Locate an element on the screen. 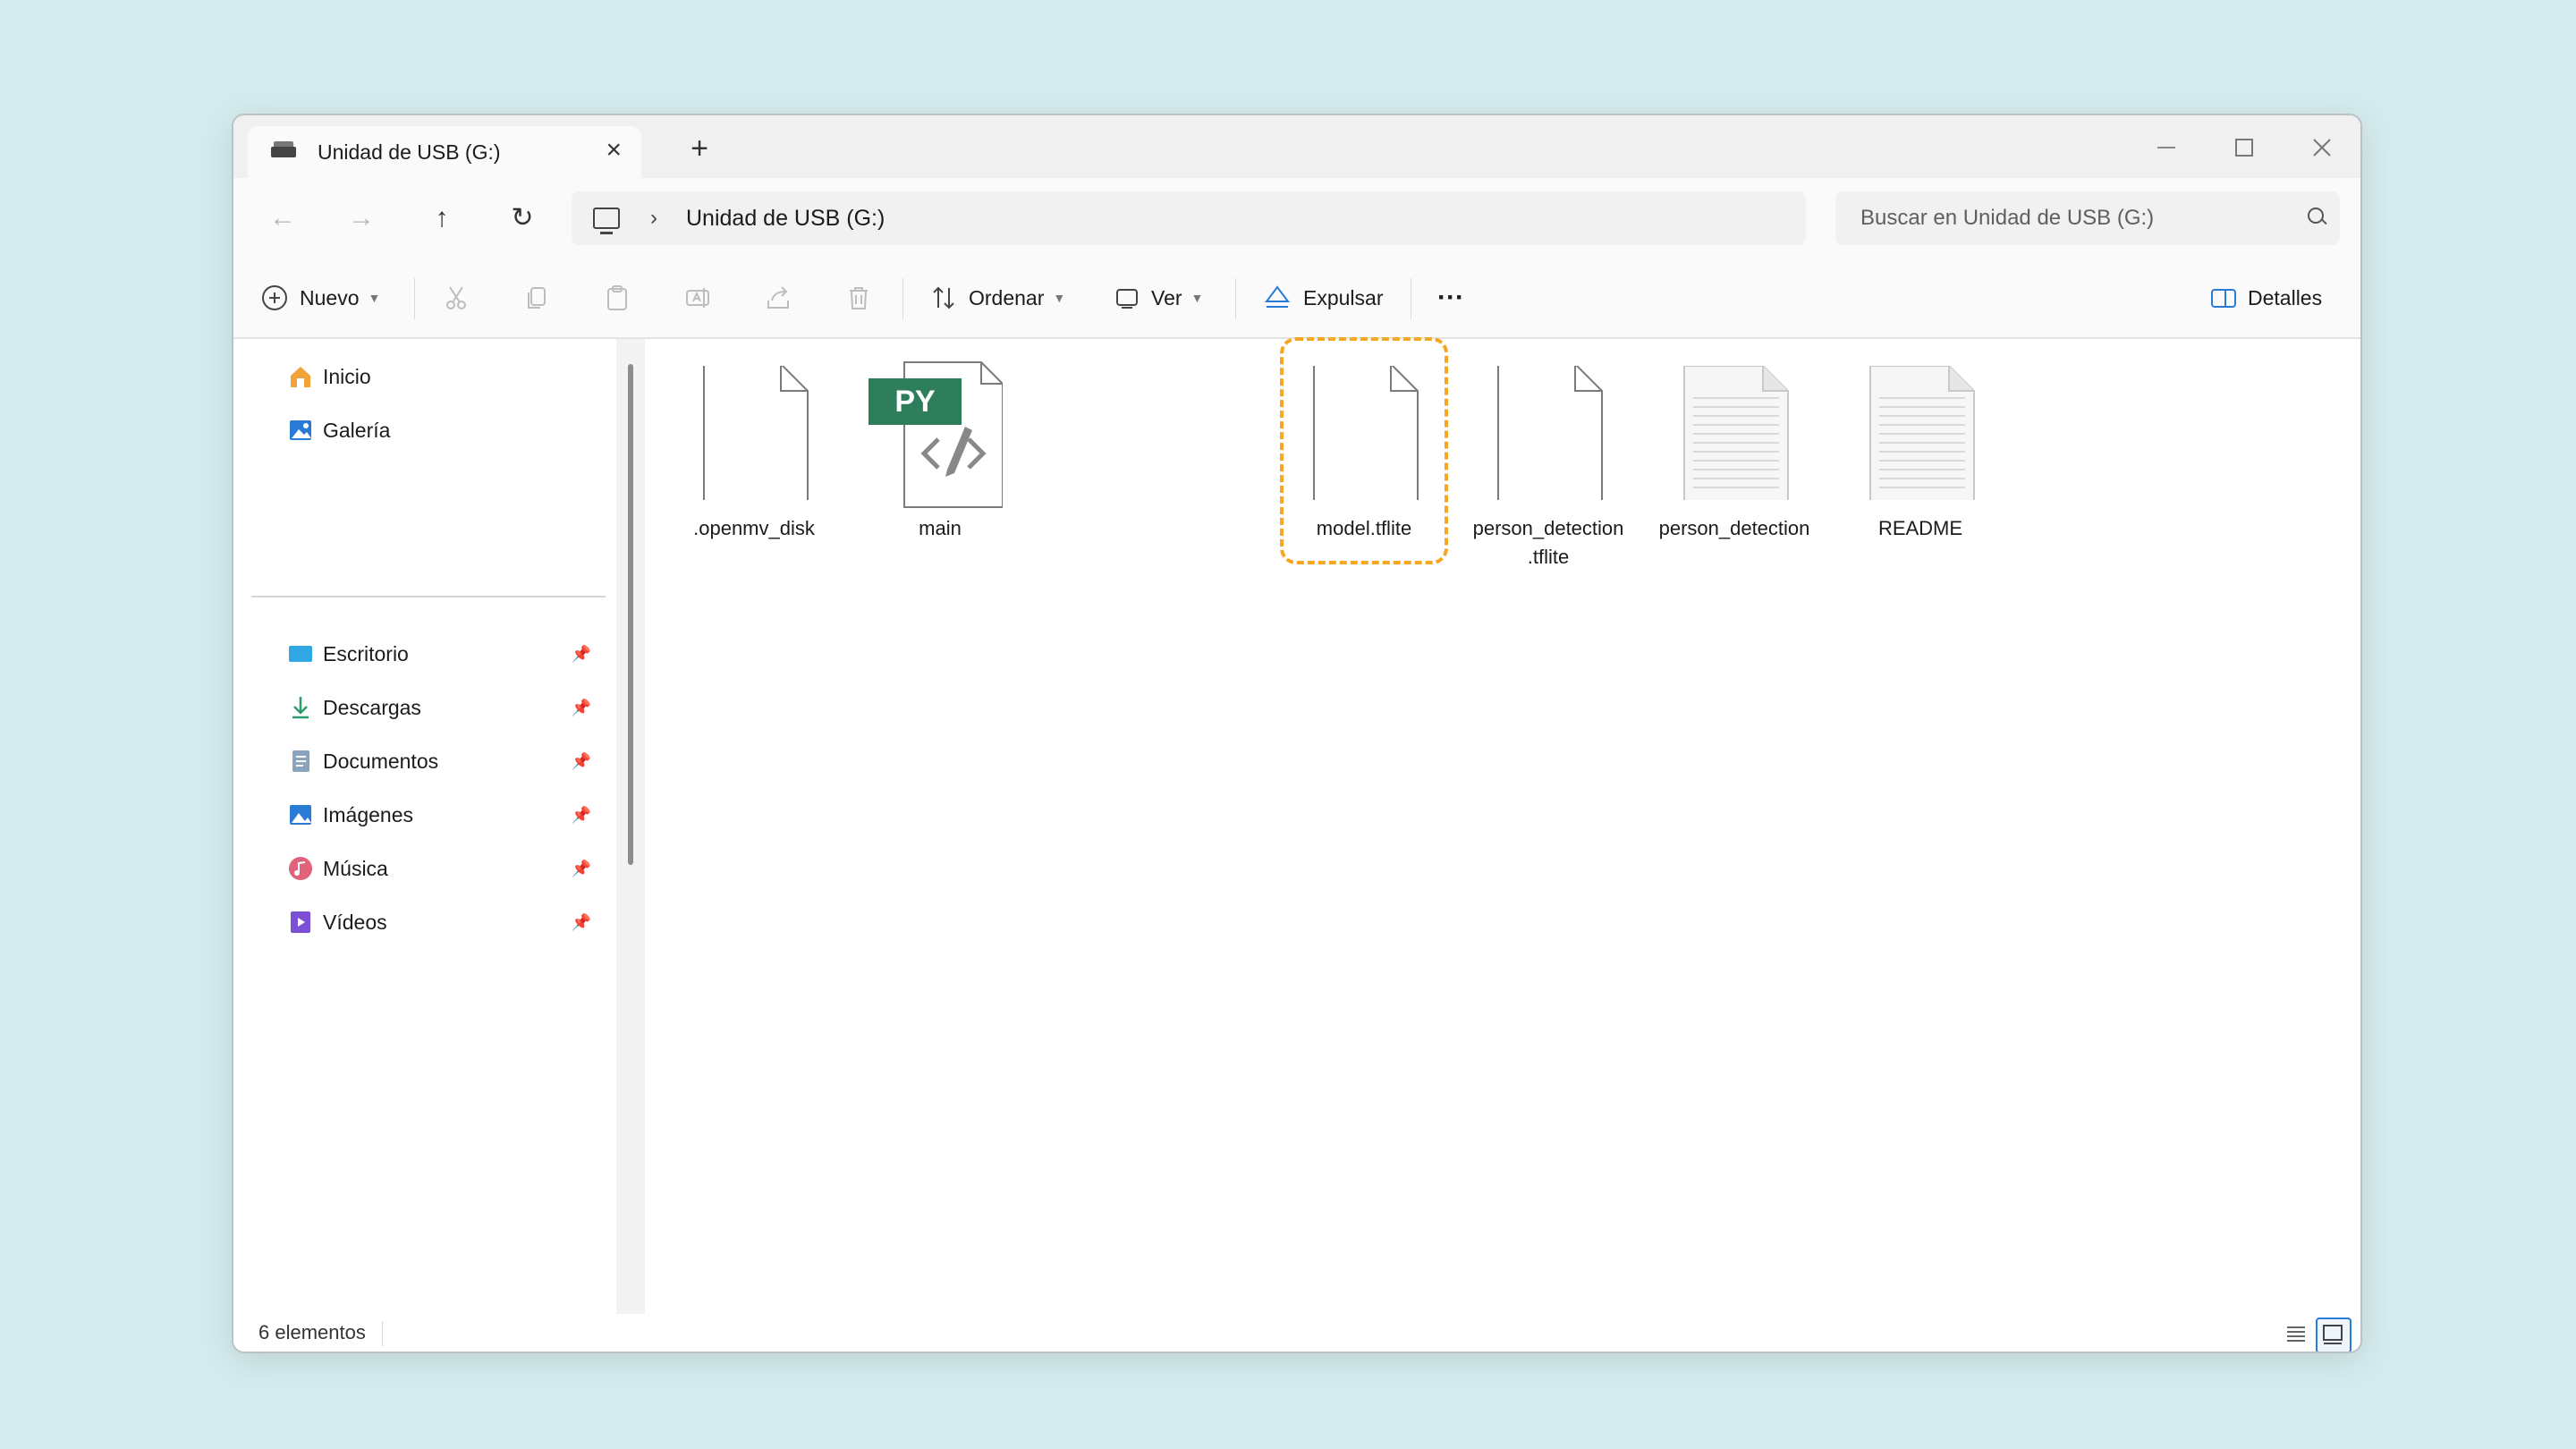 This screenshot has width=2576, height=1449. sidebar-item-label: Música is located at coordinates (355, 868).